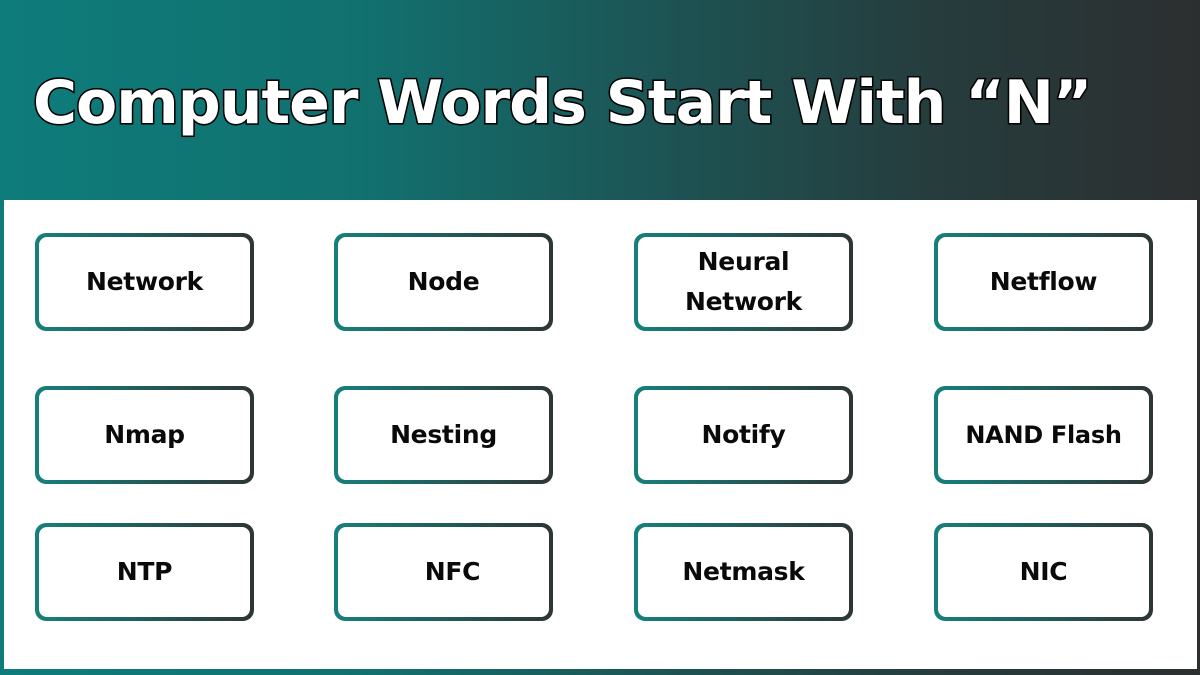 This screenshot has width=1200, height=675. I want to click on word-label: NAND Flash, so click(1043, 435).